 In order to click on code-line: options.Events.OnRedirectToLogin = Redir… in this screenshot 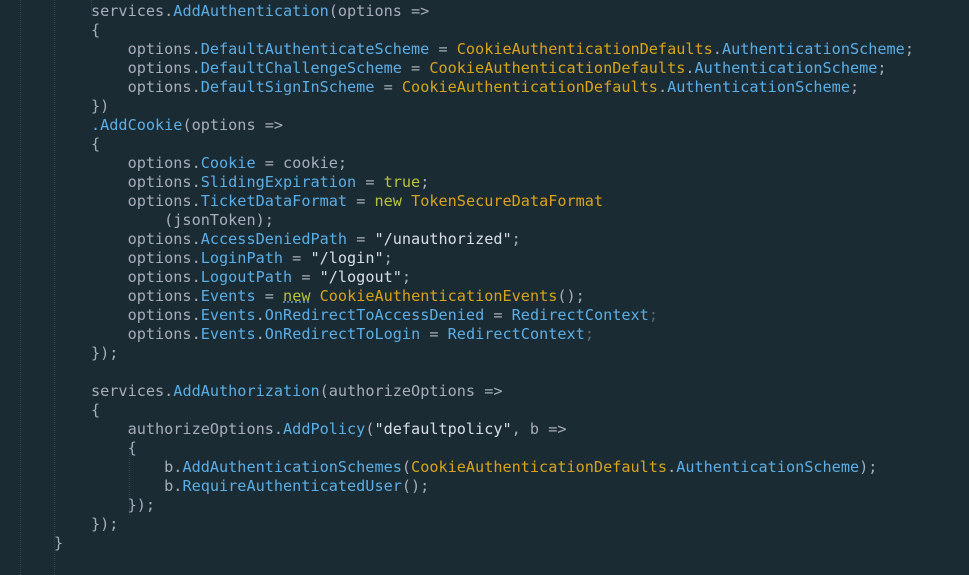, I will do `click(342, 334)`.